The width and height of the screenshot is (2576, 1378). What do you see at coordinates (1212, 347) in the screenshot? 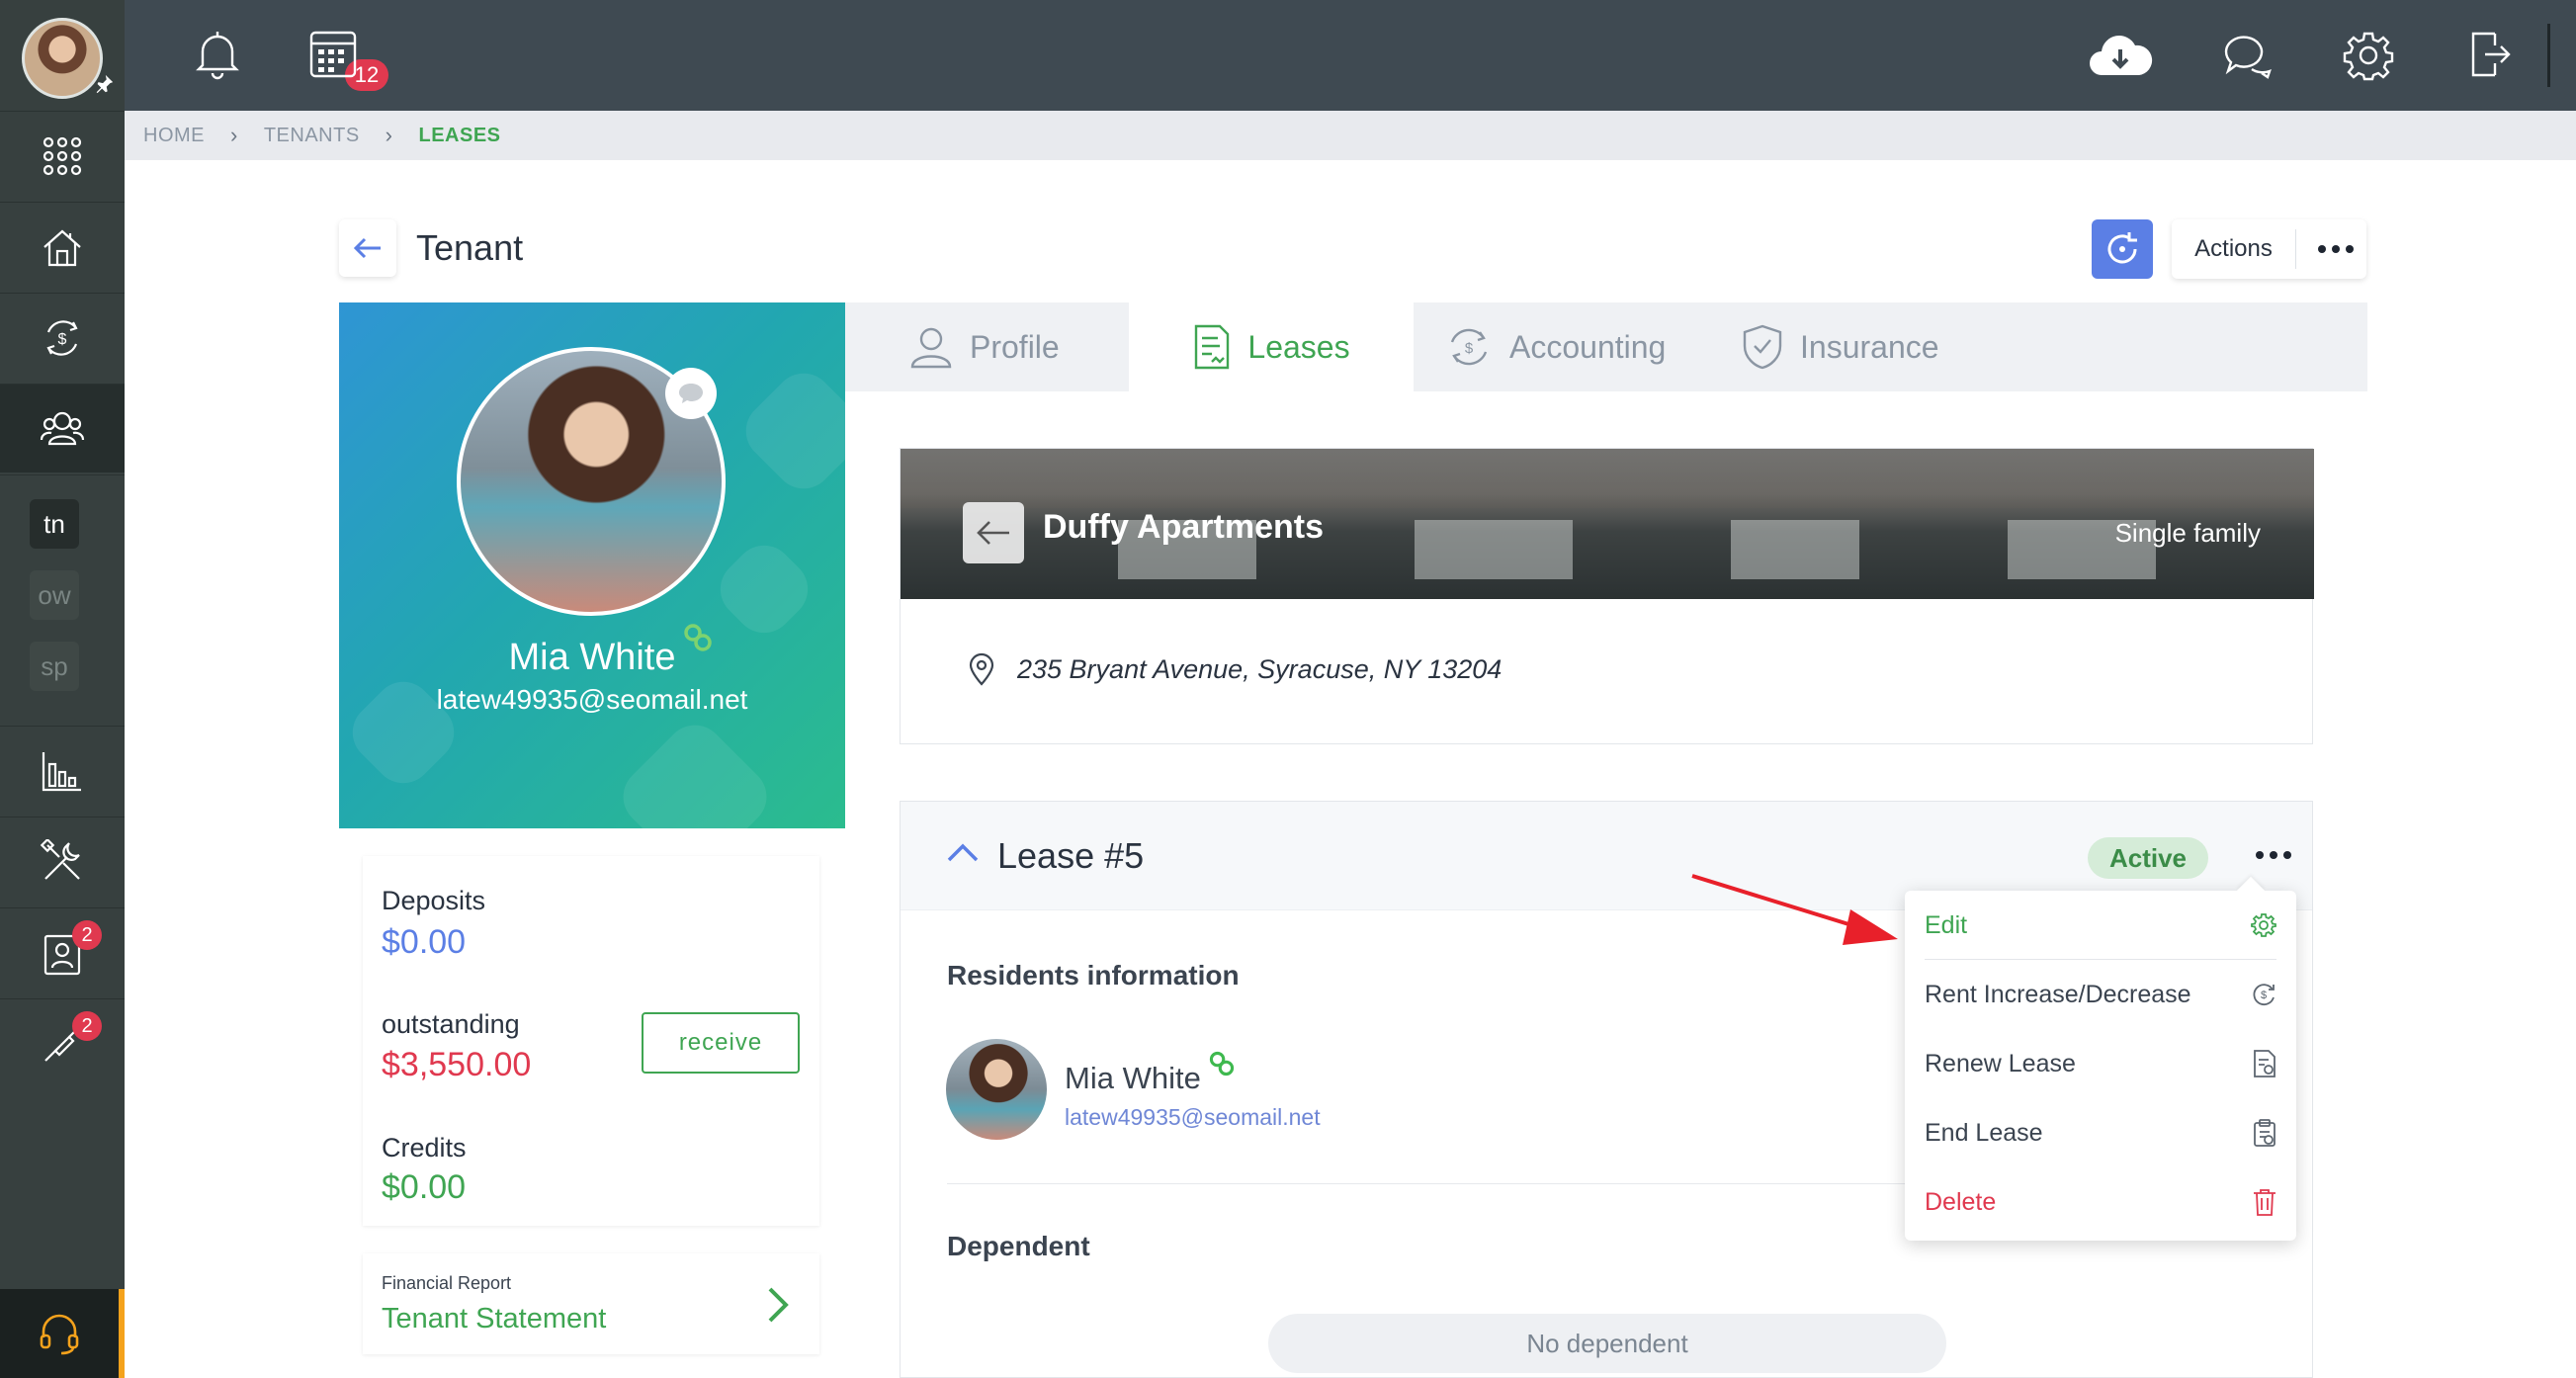
I see `lease-document-icon` at bounding box center [1212, 347].